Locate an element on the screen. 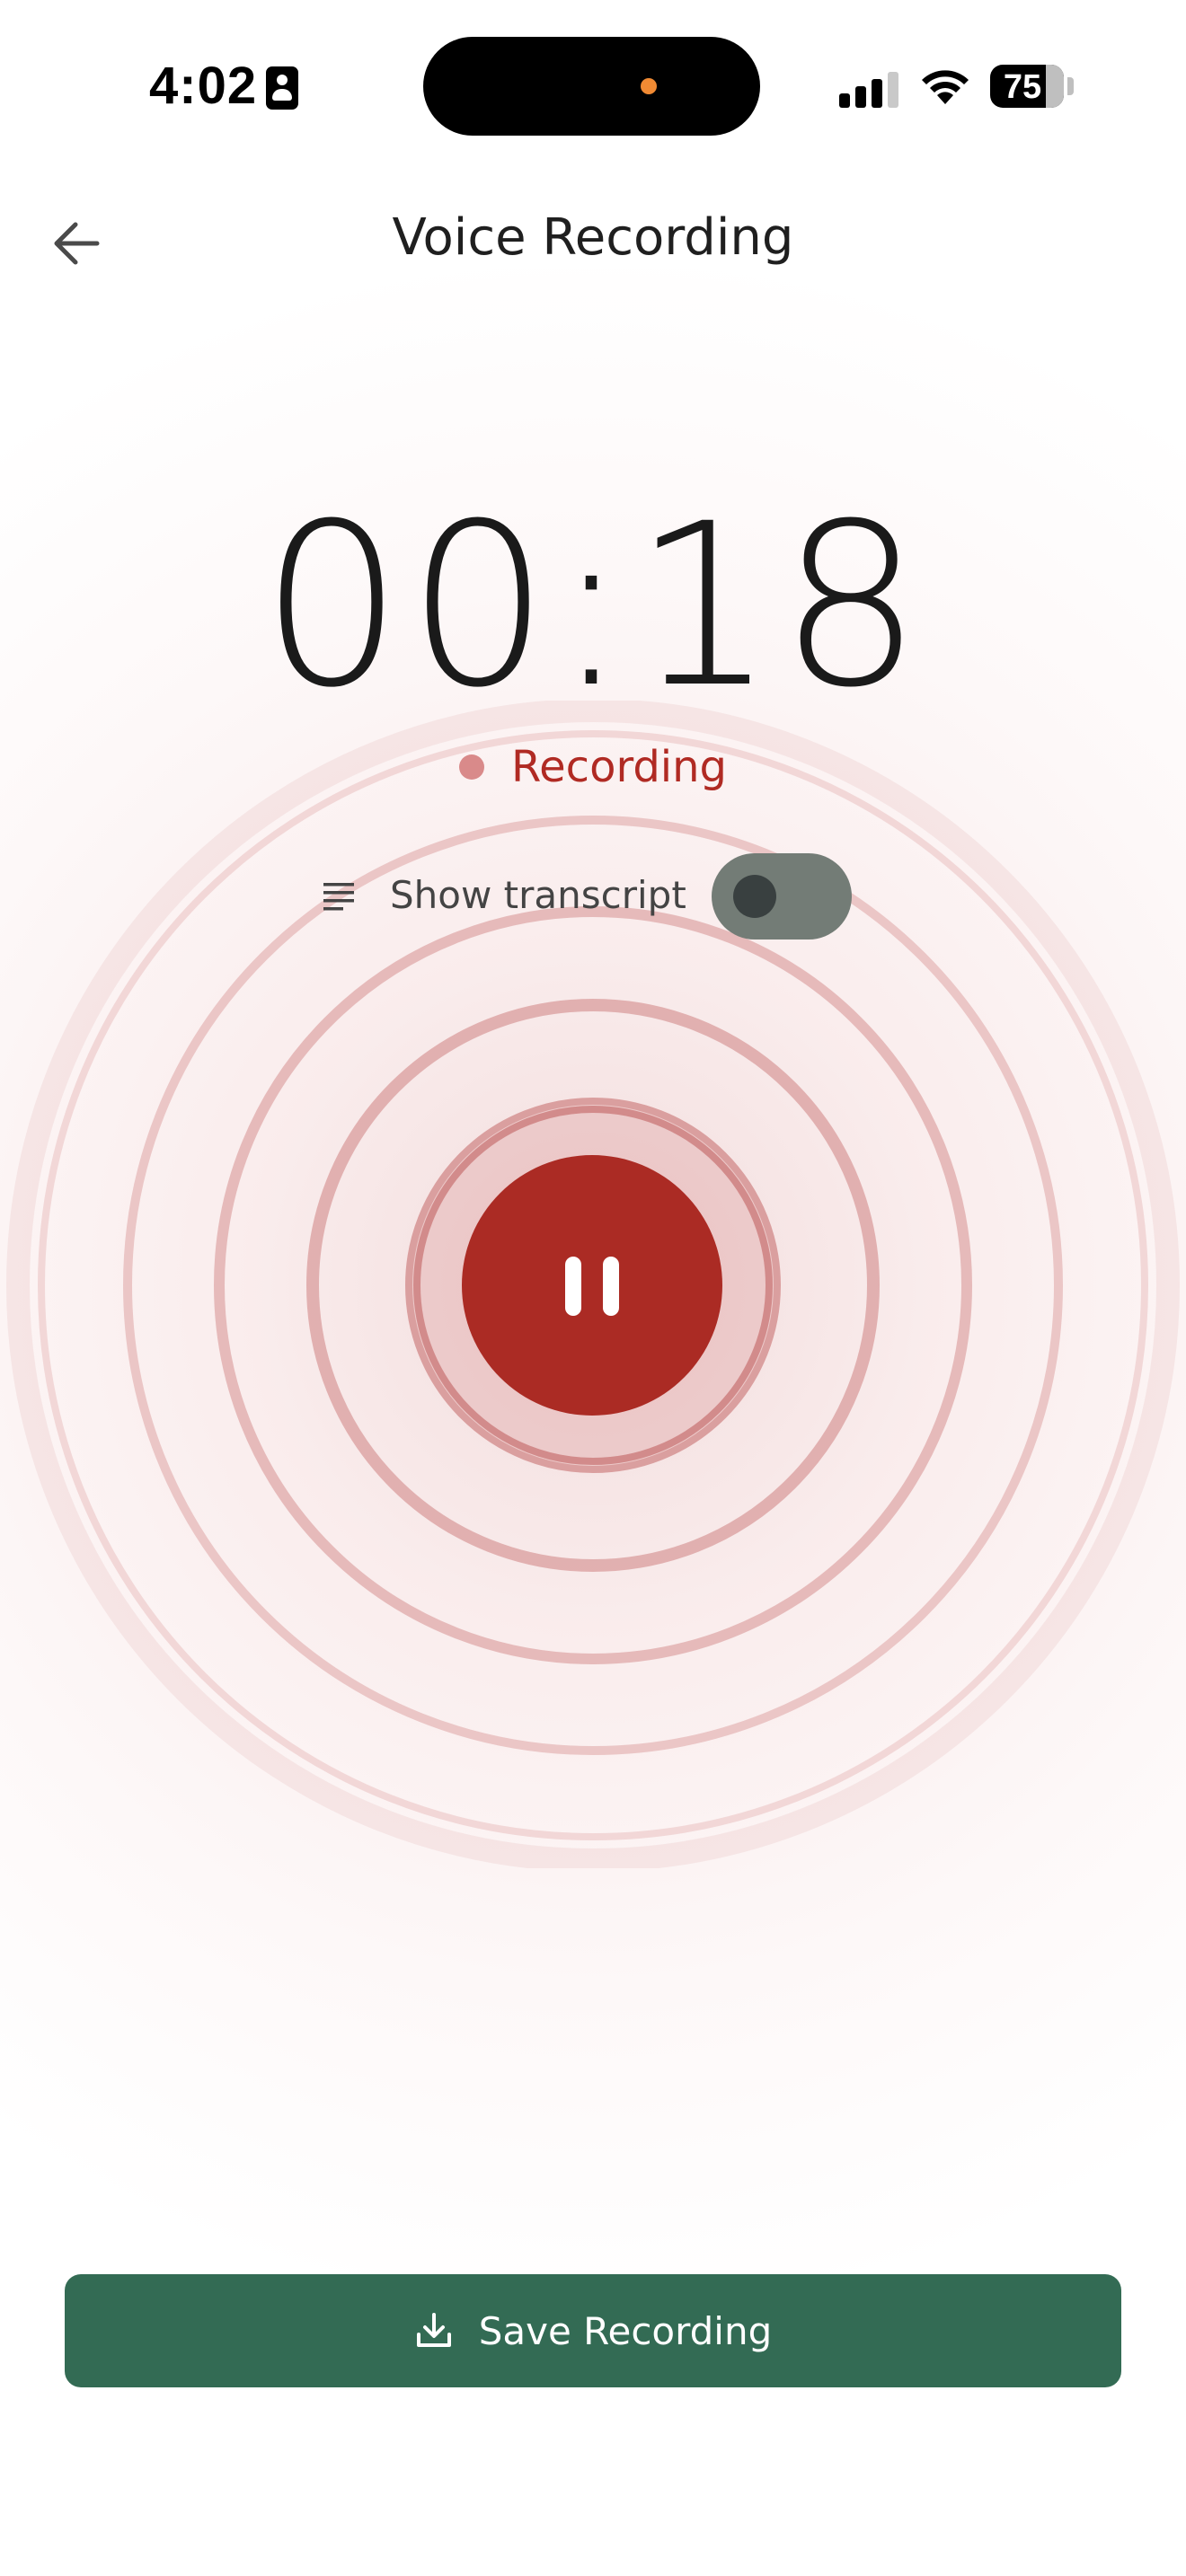  download-icon is located at coordinates (433, 2330).